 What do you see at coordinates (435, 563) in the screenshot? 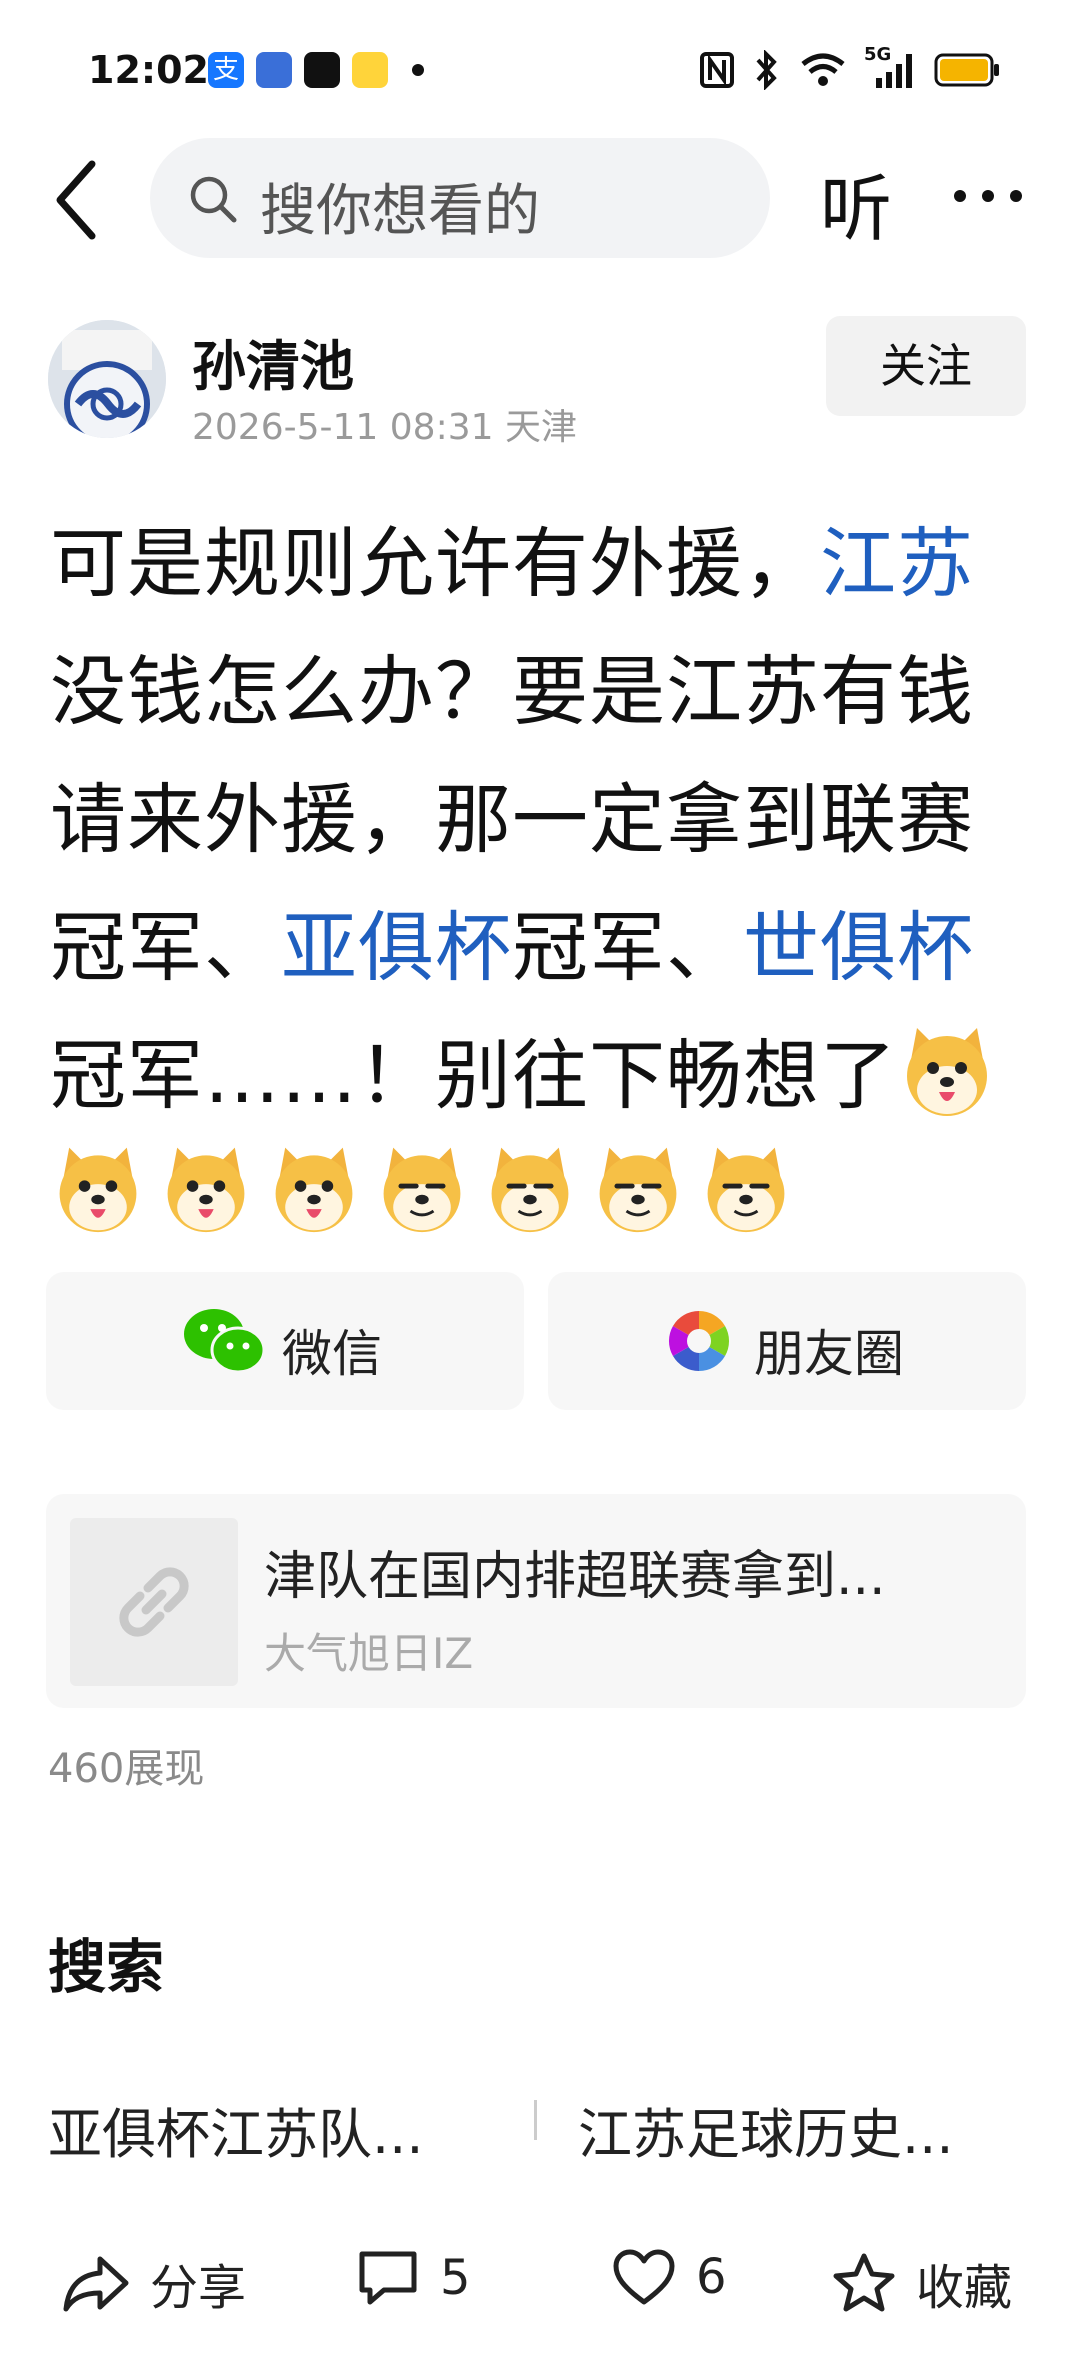
I see `post-text-segment: 可是规则允许有外援，` at bounding box center [435, 563].